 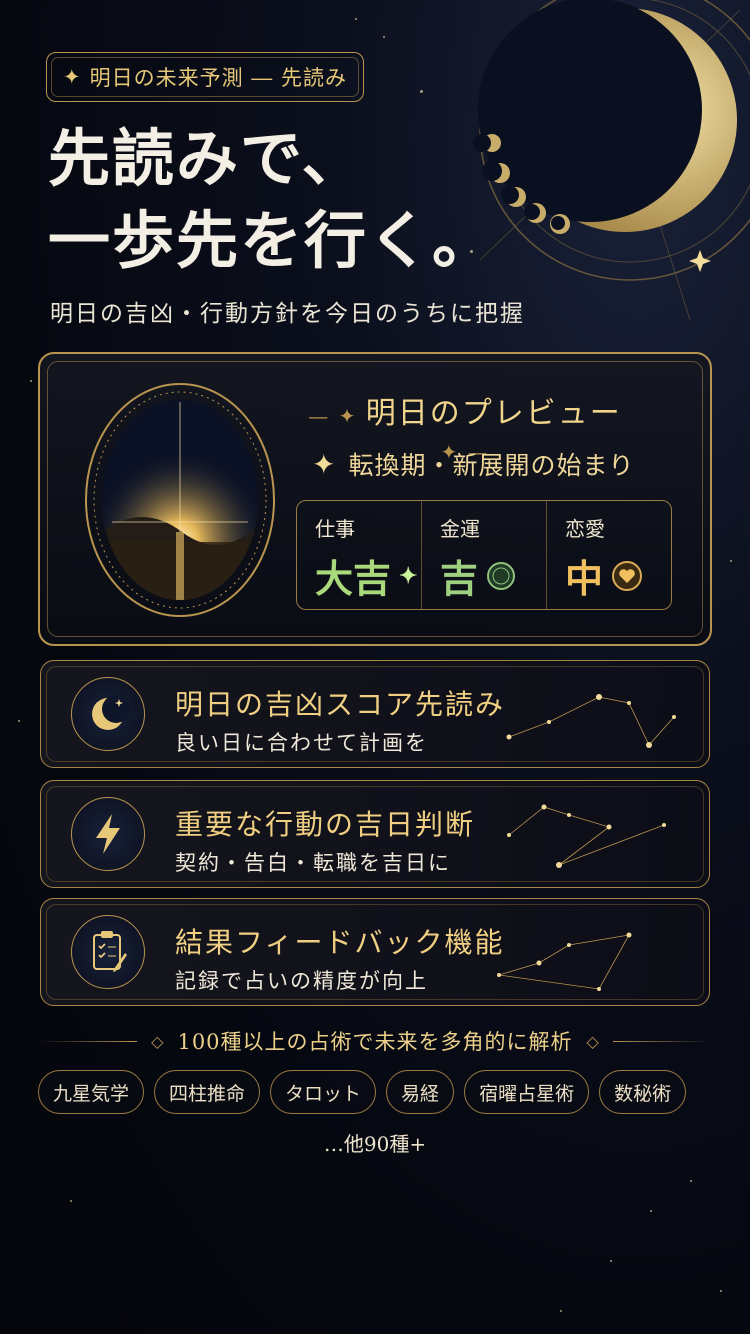 What do you see at coordinates (375, 834) in the screenshot?
I see `feature-card-lucky-day: 重要な行動の吉日判断 契約・告白・転職を吉日に` at bounding box center [375, 834].